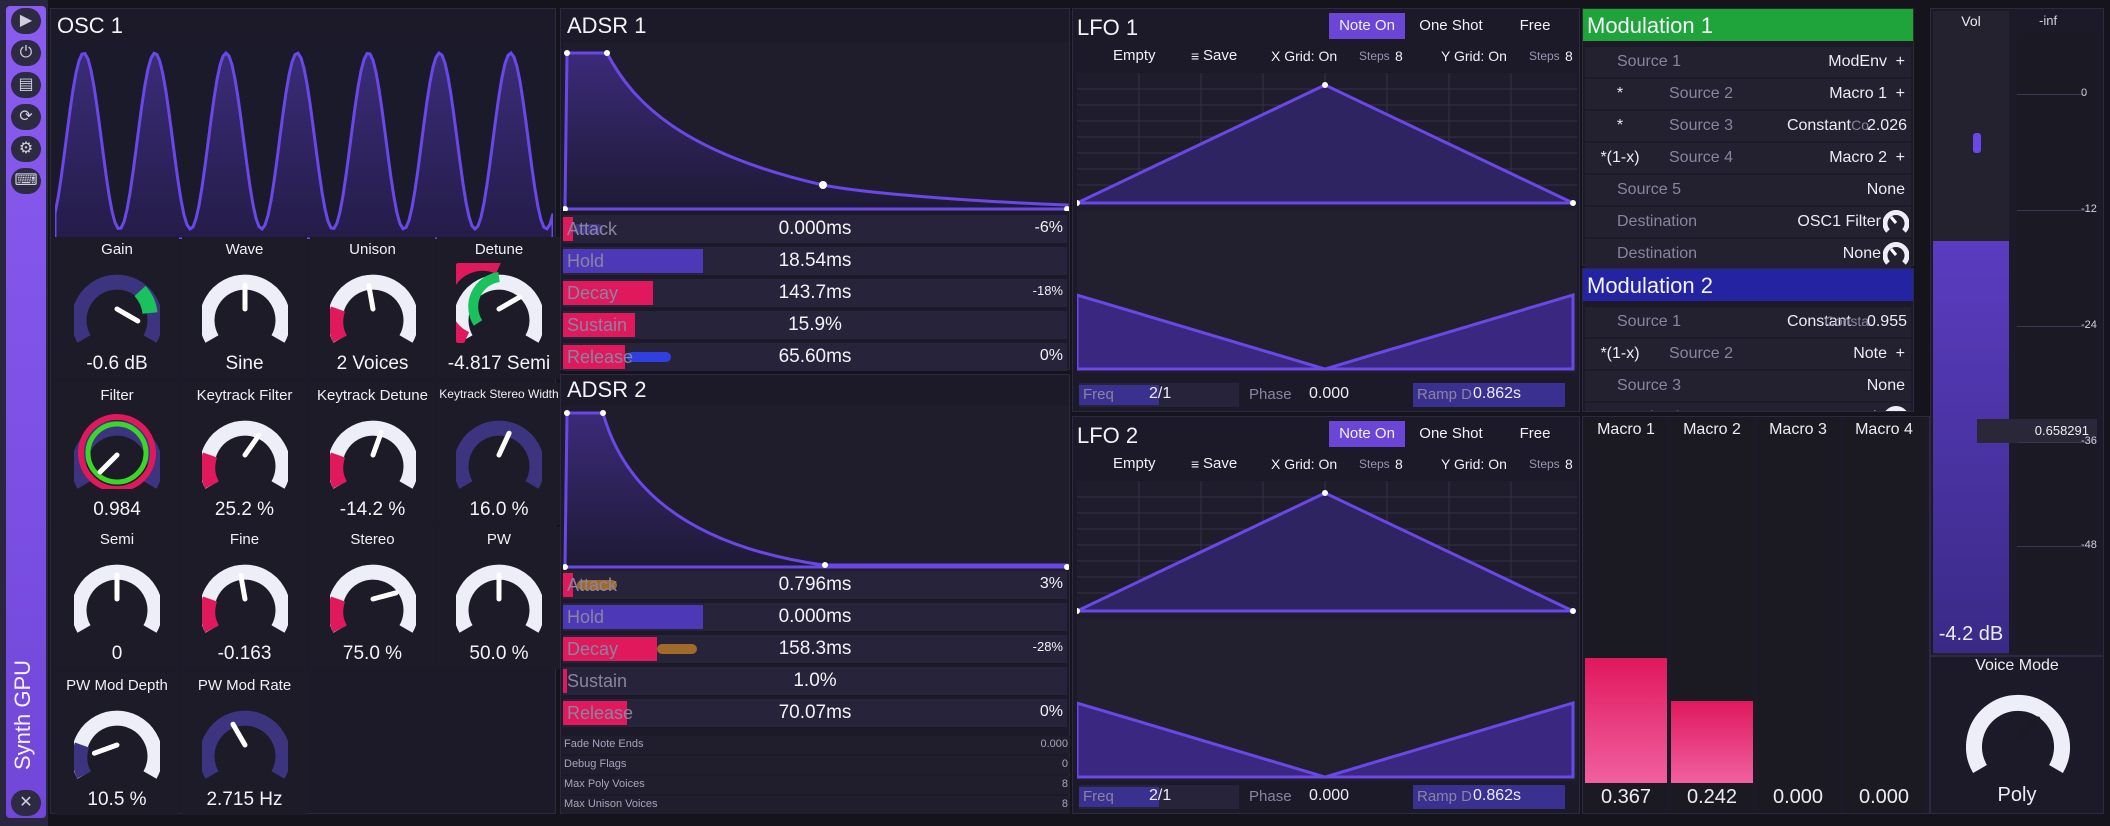 The width and height of the screenshot is (2110, 826). I want to click on adsr2-row: Release 70.07ms 0%, so click(815, 713).